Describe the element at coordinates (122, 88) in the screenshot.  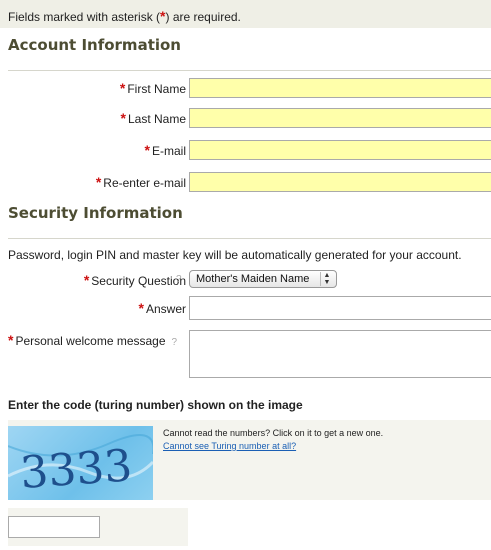
I see `first-name-required-icon: *` at that location.